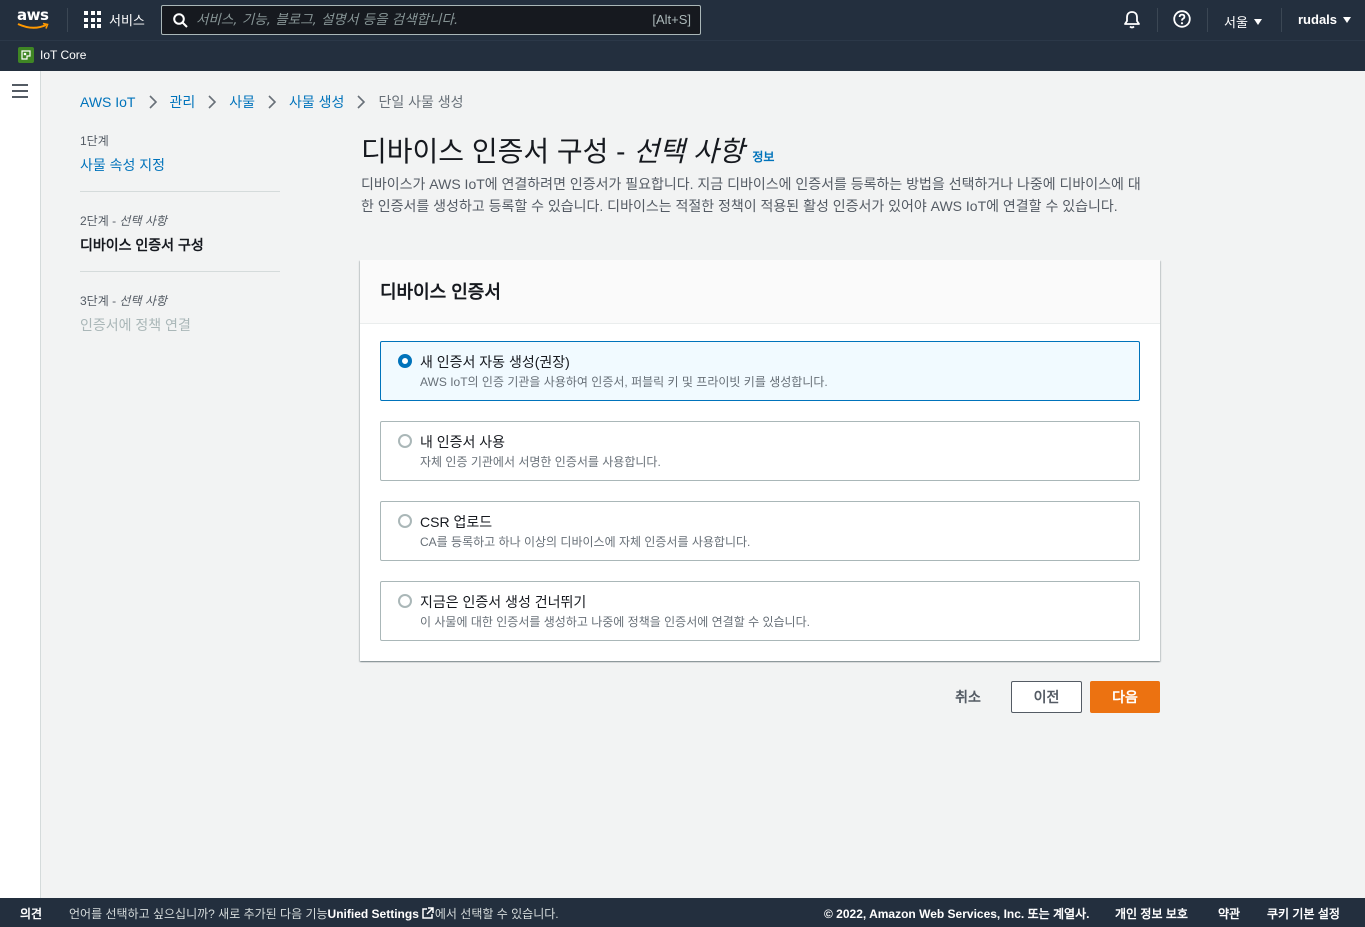 The image size is (1365, 927). I want to click on breadcrumb: AWS IoT 관리 사물 사물 생성 단일 사물 생성, so click(272, 102).